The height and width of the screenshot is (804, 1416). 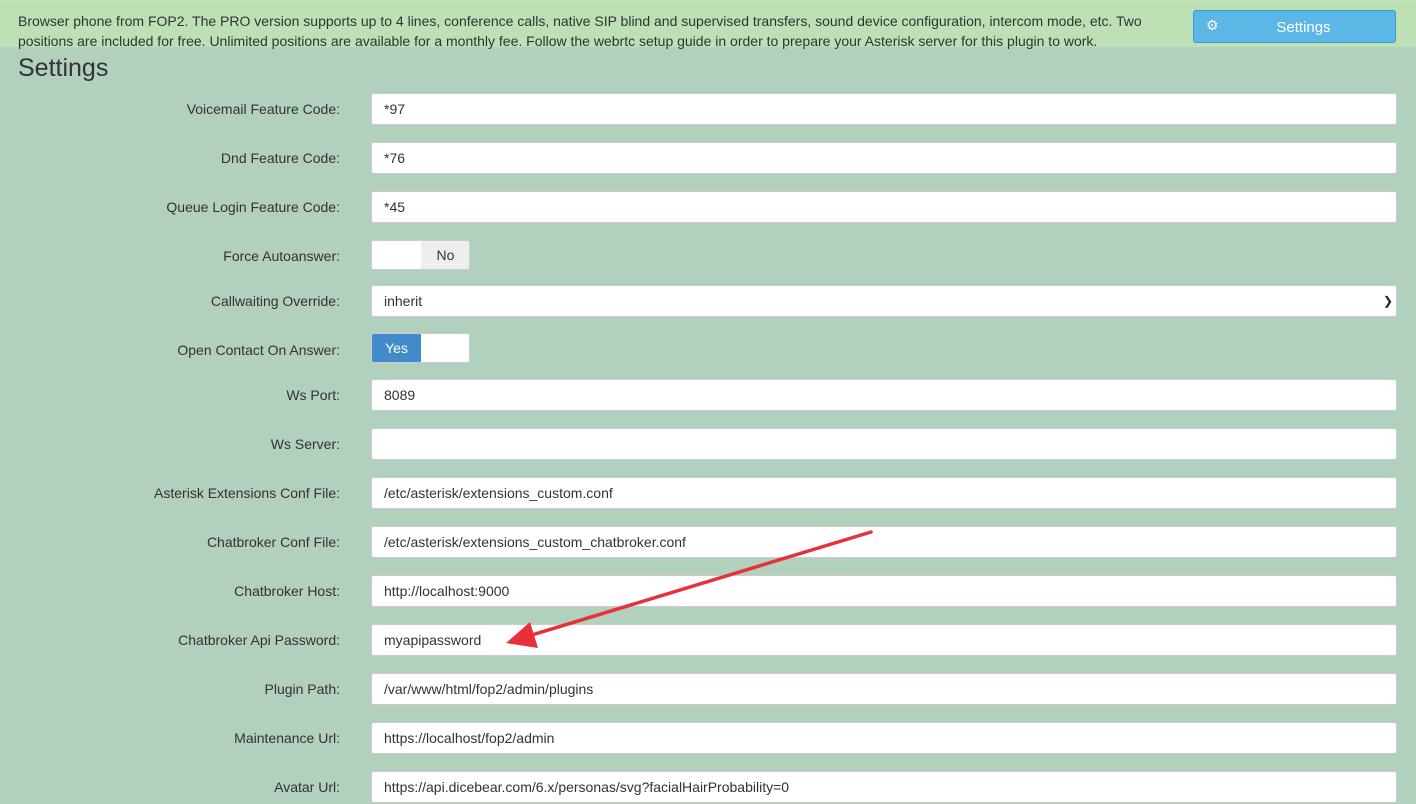 What do you see at coordinates (263, 109) in the screenshot?
I see `voicemail-label: Voicemail Feature Code:` at bounding box center [263, 109].